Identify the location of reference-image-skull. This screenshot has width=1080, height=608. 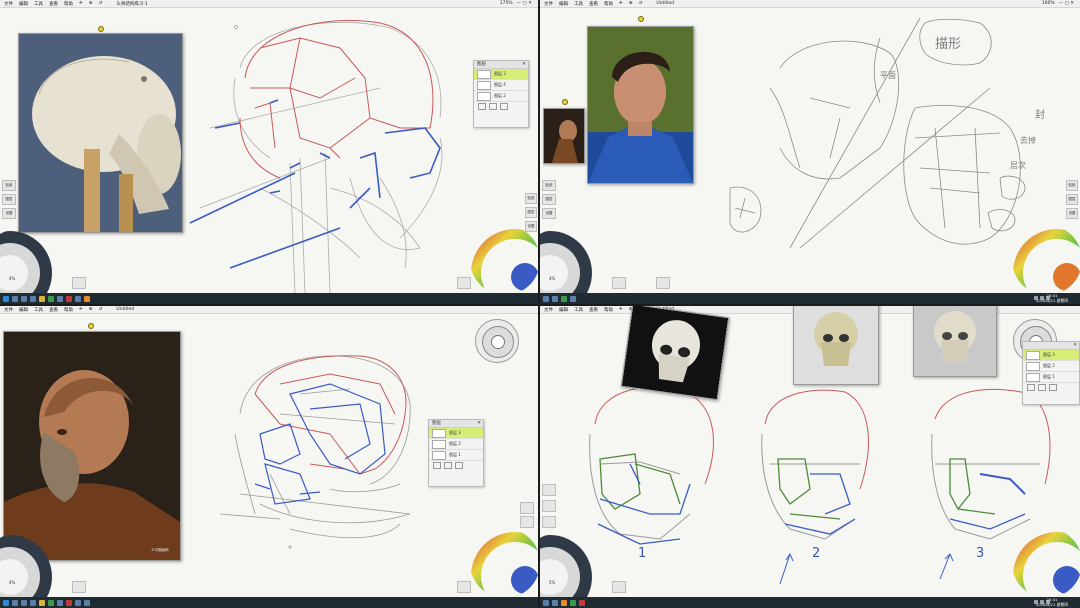
(100, 133).